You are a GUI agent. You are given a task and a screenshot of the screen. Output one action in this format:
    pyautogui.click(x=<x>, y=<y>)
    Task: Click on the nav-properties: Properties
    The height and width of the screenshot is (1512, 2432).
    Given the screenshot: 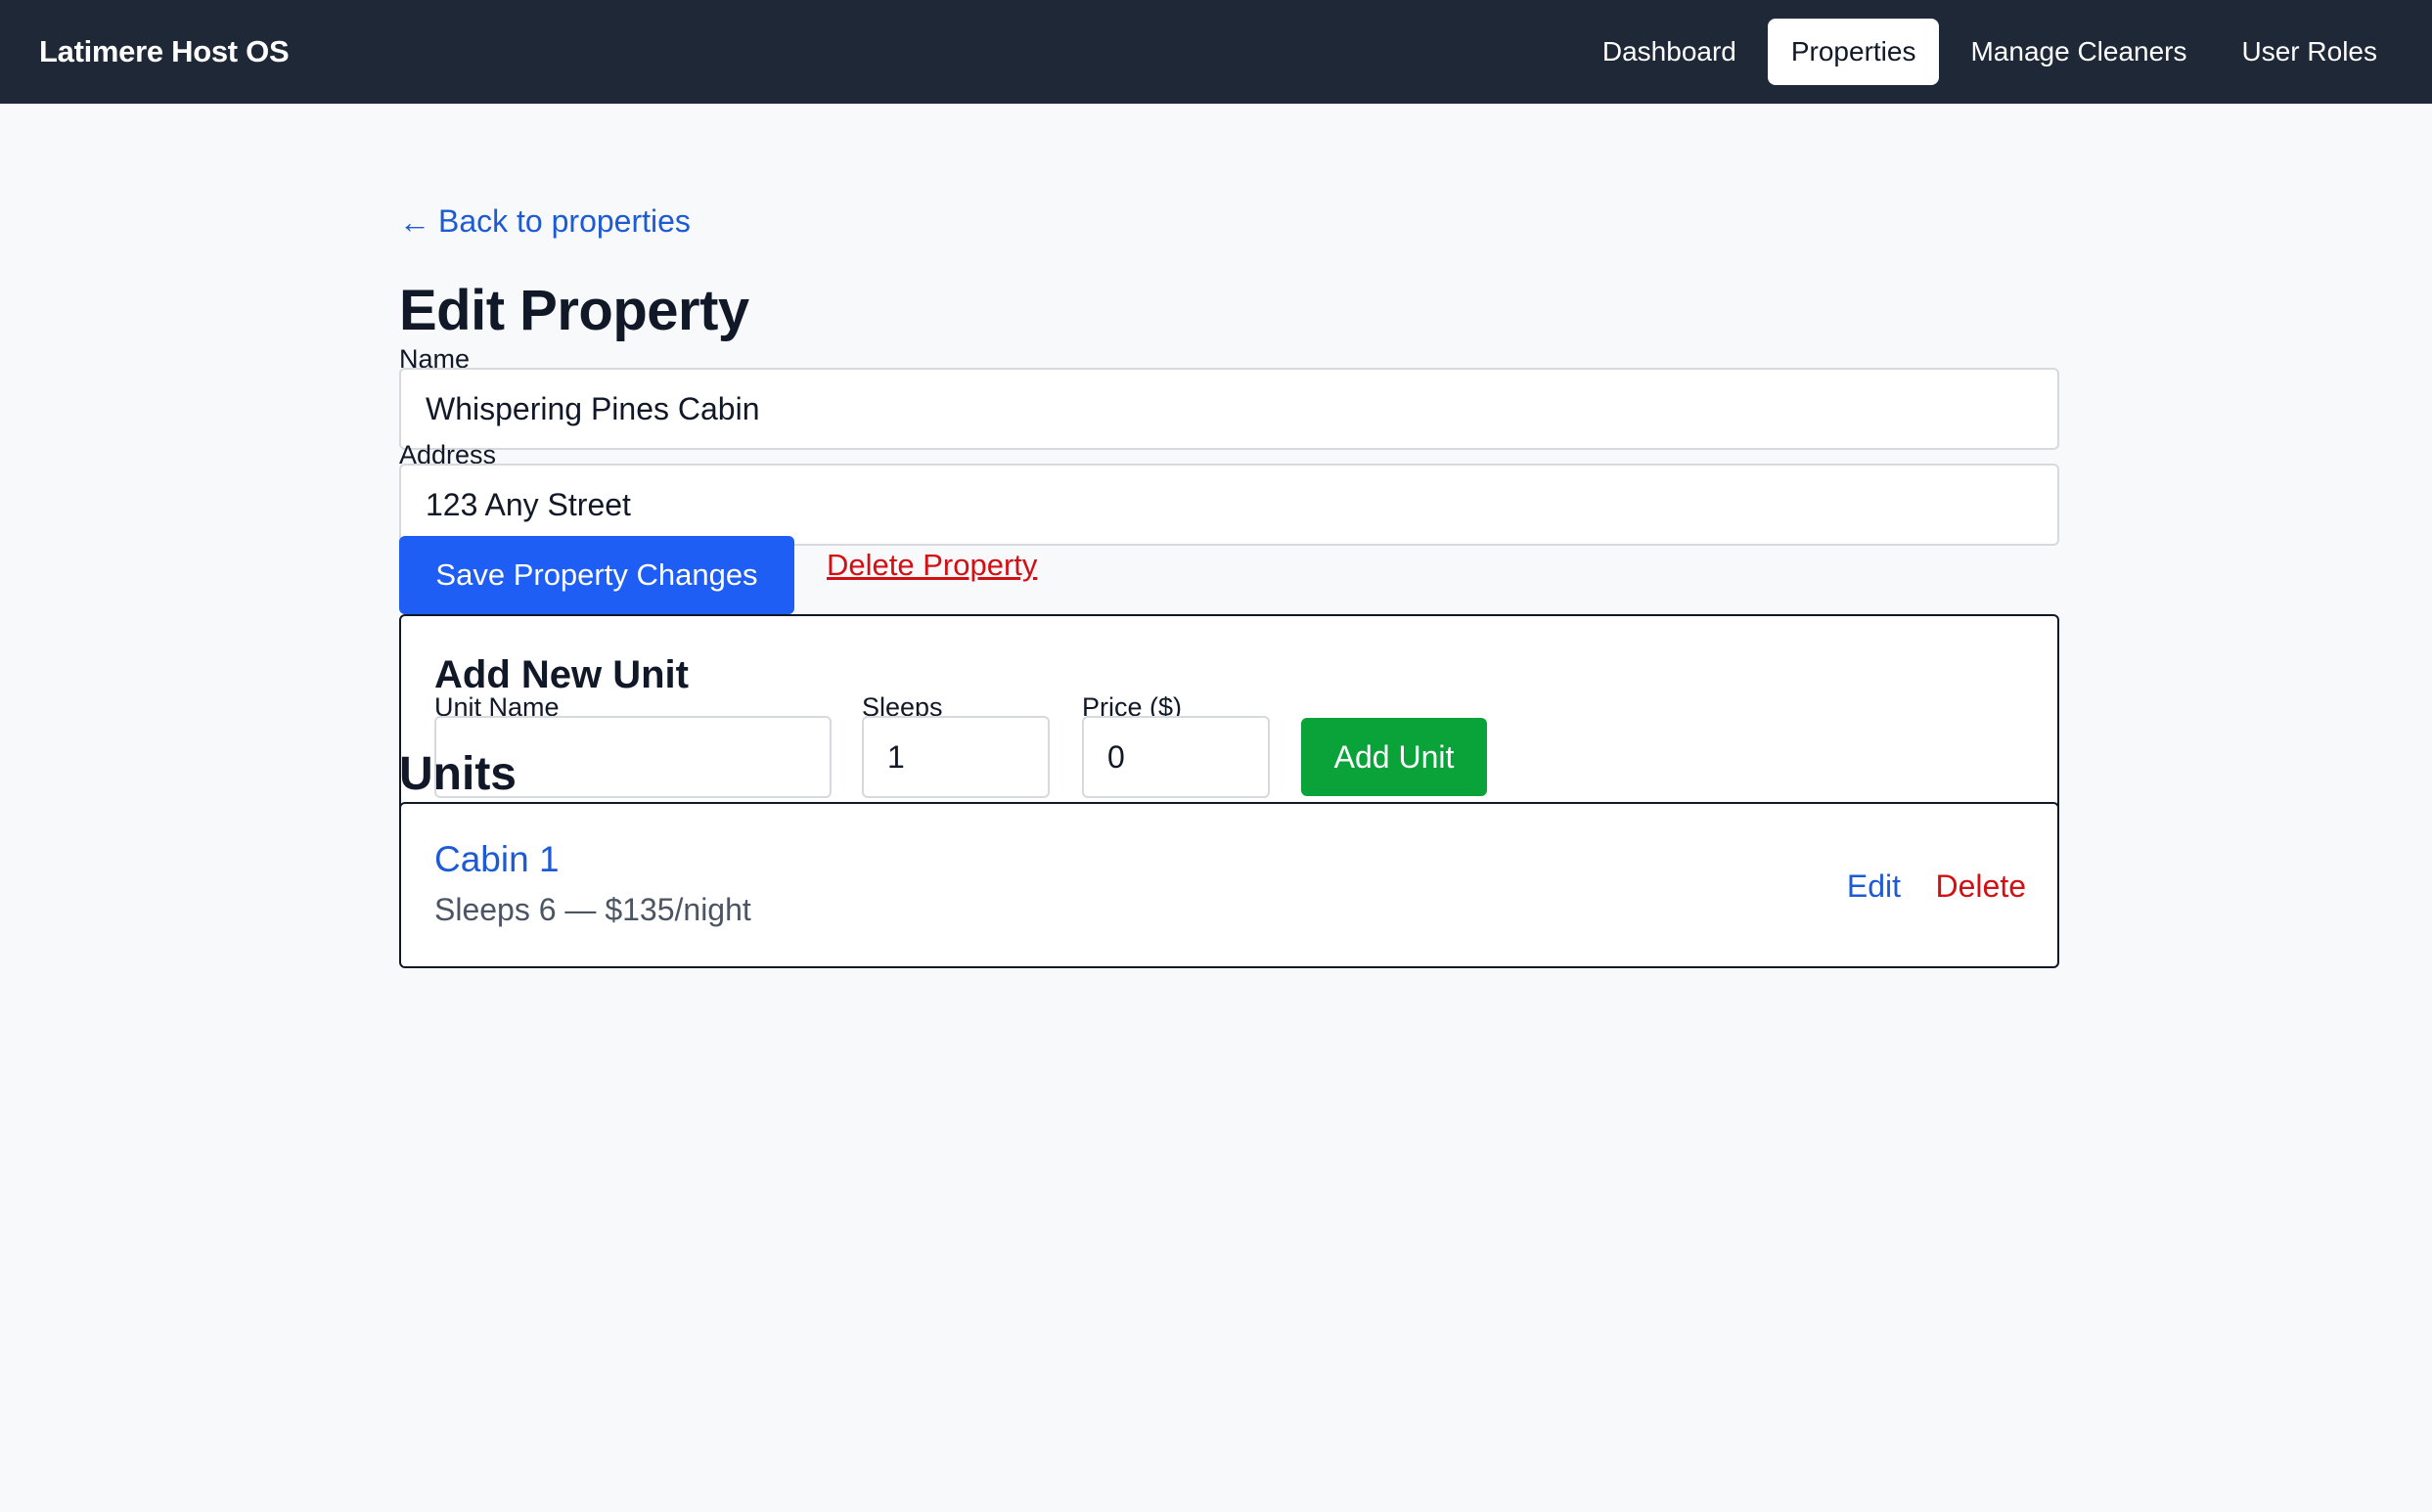 What is the action you would take?
    pyautogui.click(x=1853, y=52)
    